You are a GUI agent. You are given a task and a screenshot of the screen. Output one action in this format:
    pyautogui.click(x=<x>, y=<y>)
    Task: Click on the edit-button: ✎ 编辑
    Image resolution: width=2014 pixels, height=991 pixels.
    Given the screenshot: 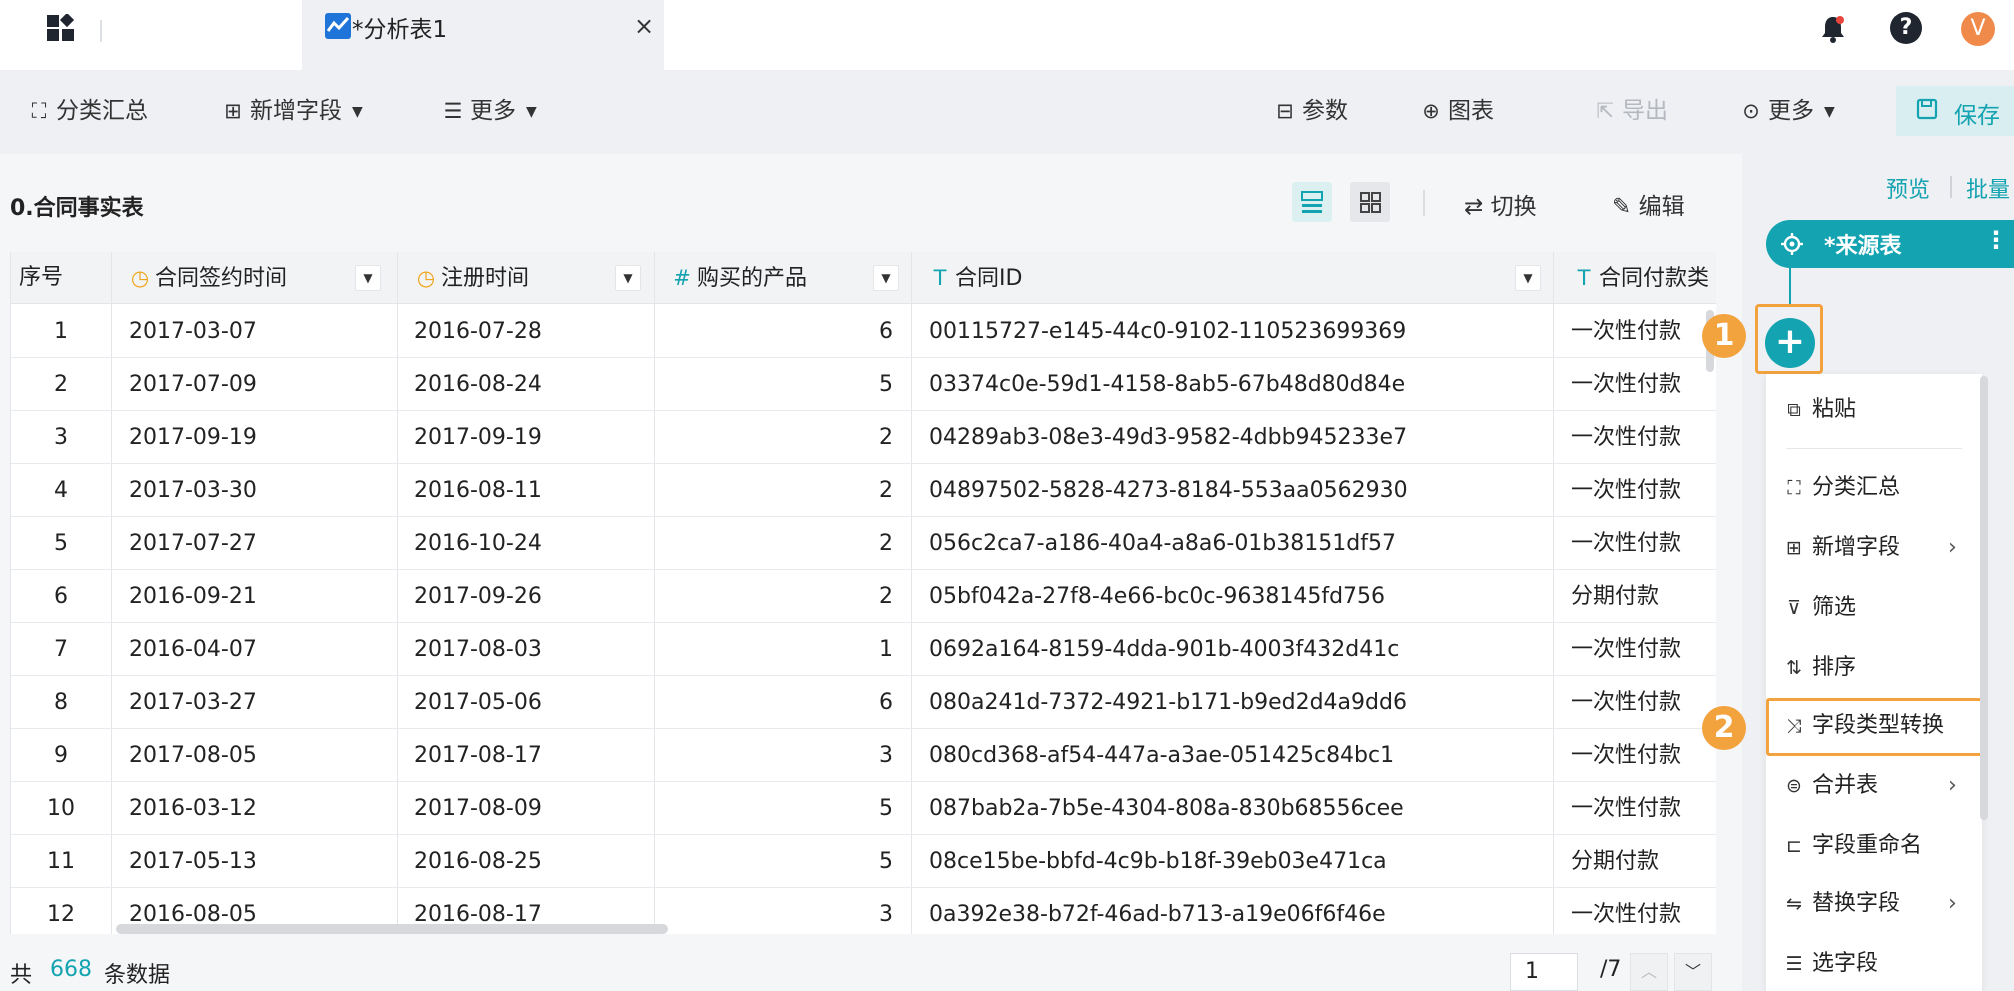 What is the action you would take?
    pyautogui.click(x=1648, y=204)
    